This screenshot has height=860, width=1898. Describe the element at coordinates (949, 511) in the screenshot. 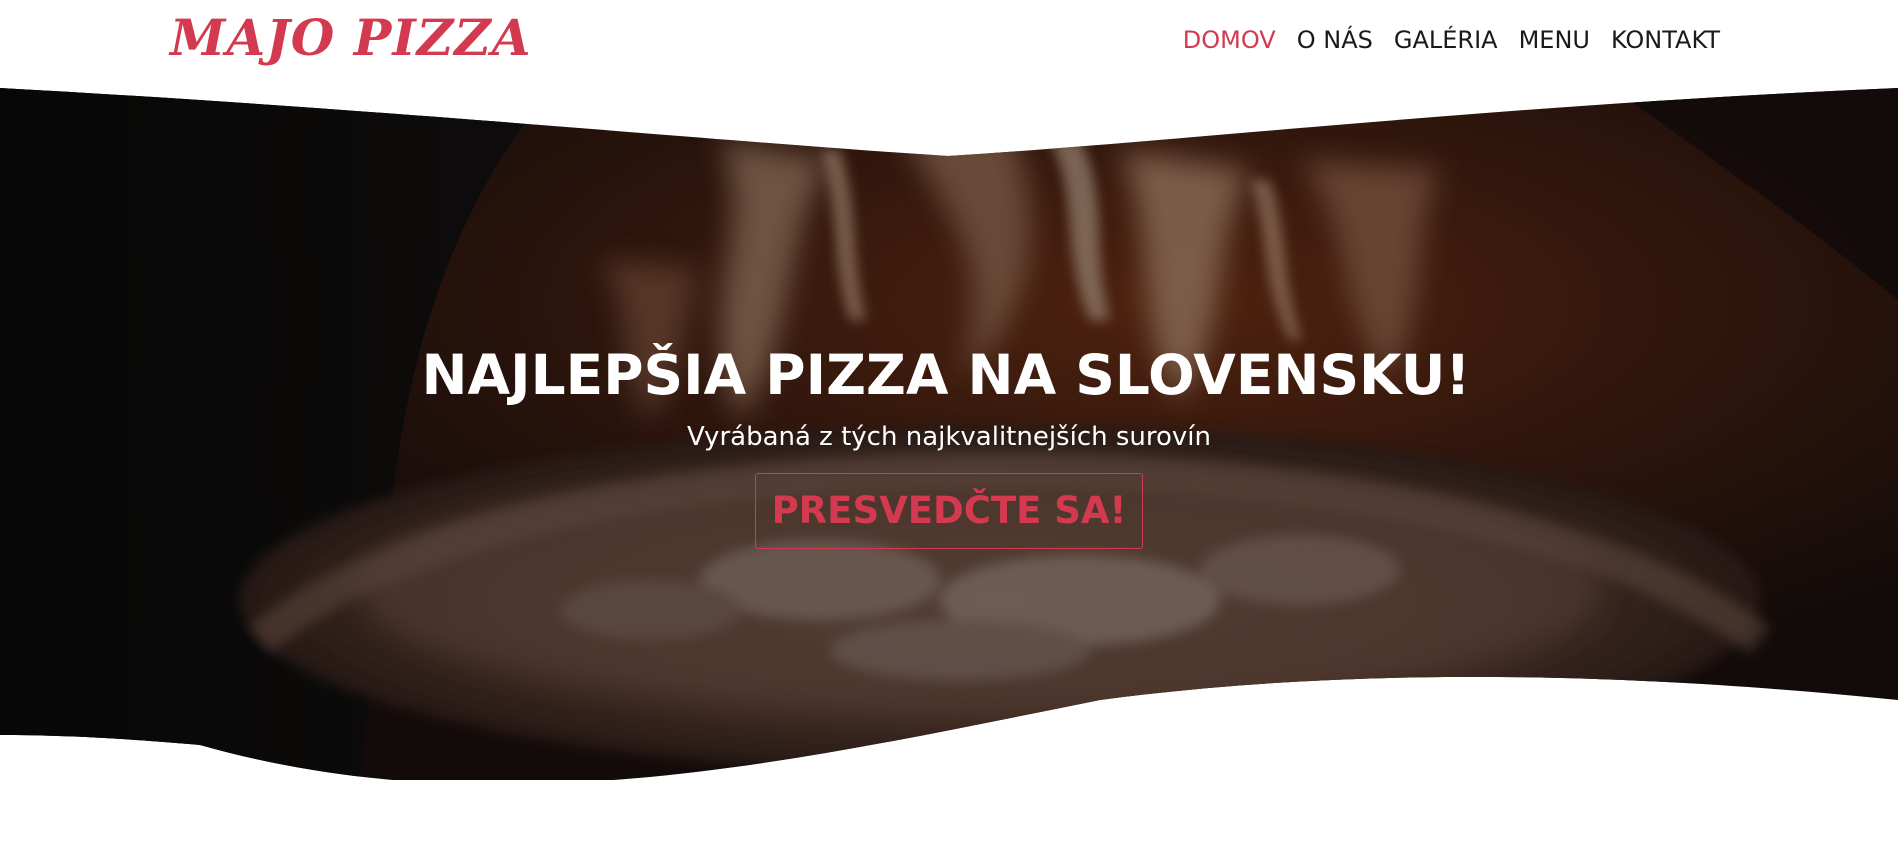

I see `cta-button: PRESVEDČTE SA!` at that location.